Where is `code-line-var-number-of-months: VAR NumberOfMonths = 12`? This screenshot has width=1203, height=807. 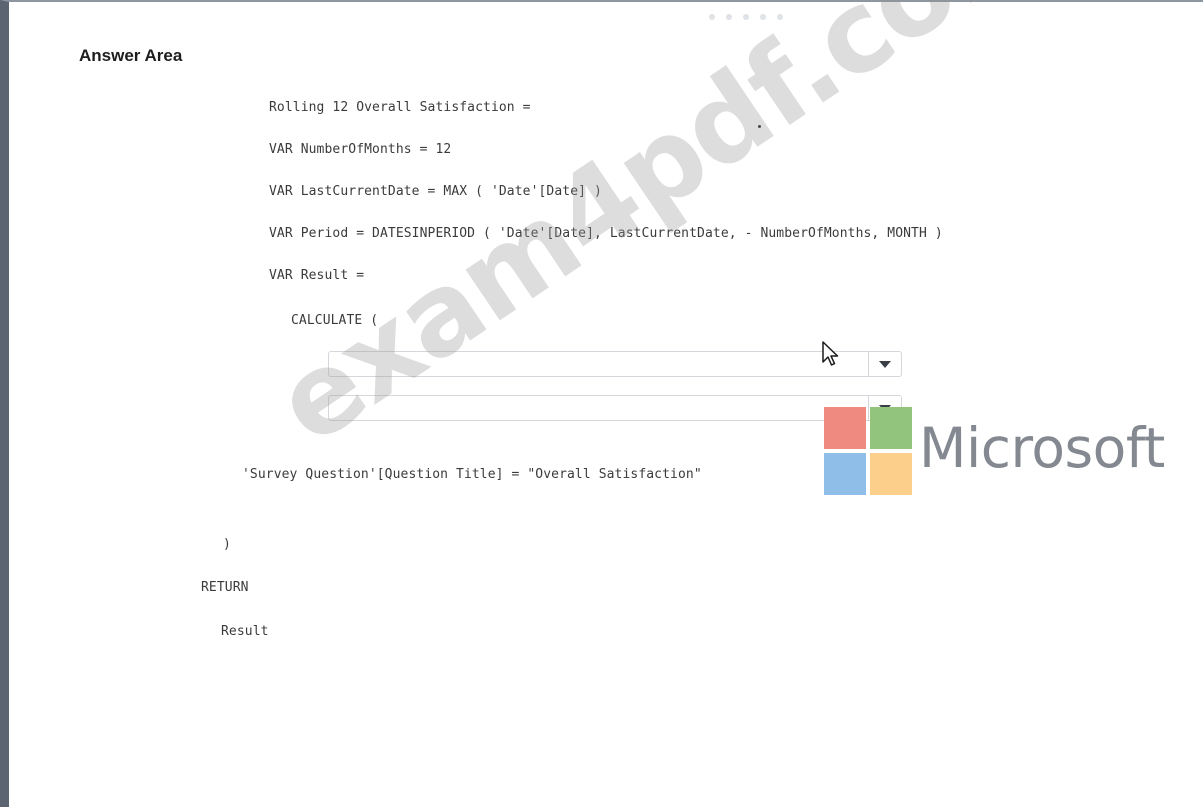
code-line-var-number-of-months: VAR NumberOfMonths = 12 is located at coordinates (360, 149).